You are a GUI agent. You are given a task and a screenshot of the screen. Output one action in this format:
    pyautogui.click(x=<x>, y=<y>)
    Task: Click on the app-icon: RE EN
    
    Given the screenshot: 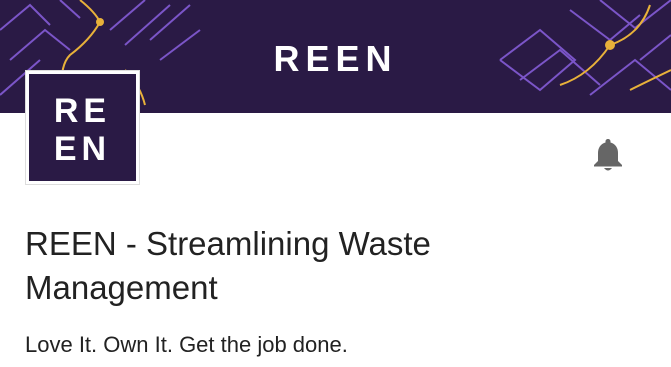 What is the action you would take?
    pyautogui.click(x=82, y=127)
    